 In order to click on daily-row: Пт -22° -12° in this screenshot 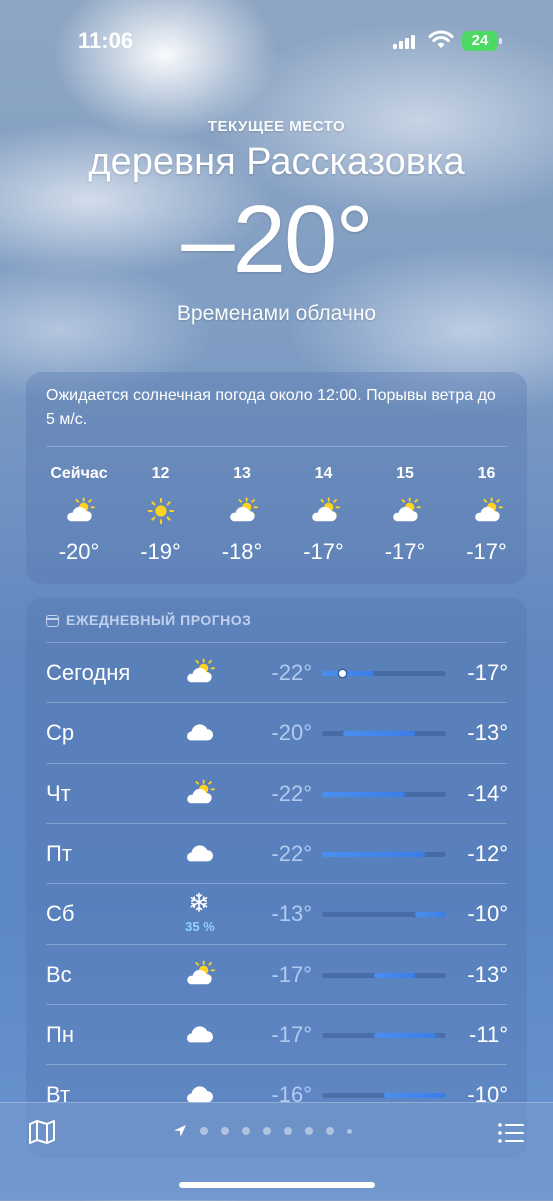, I will do `click(276, 852)`.